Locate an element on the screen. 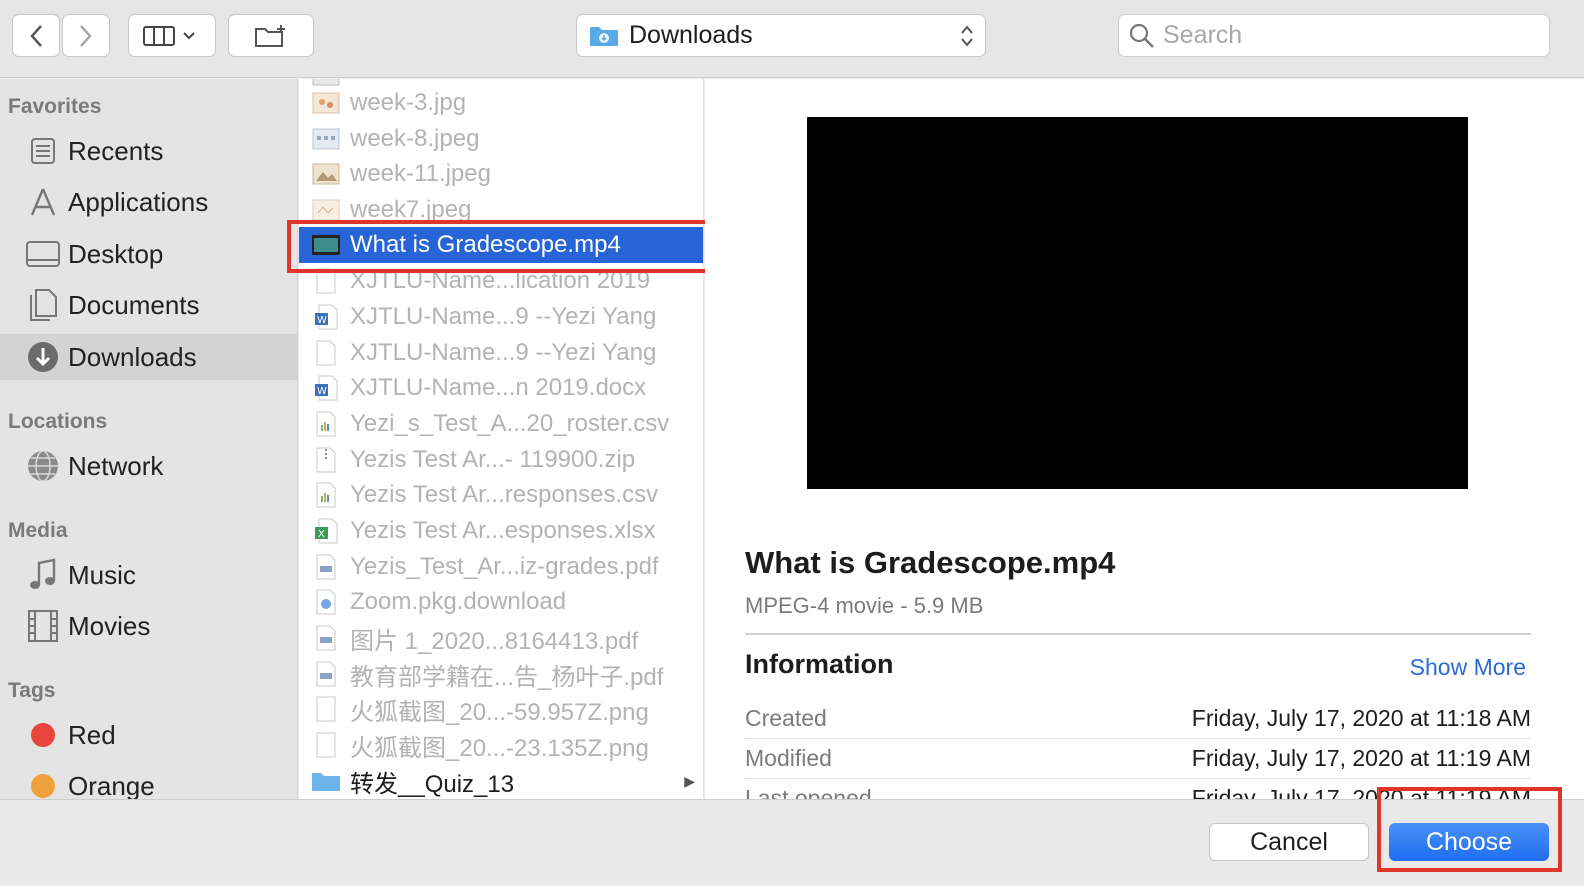 This screenshot has width=1584, height=886. forward-button is located at coordinates (86, 35).